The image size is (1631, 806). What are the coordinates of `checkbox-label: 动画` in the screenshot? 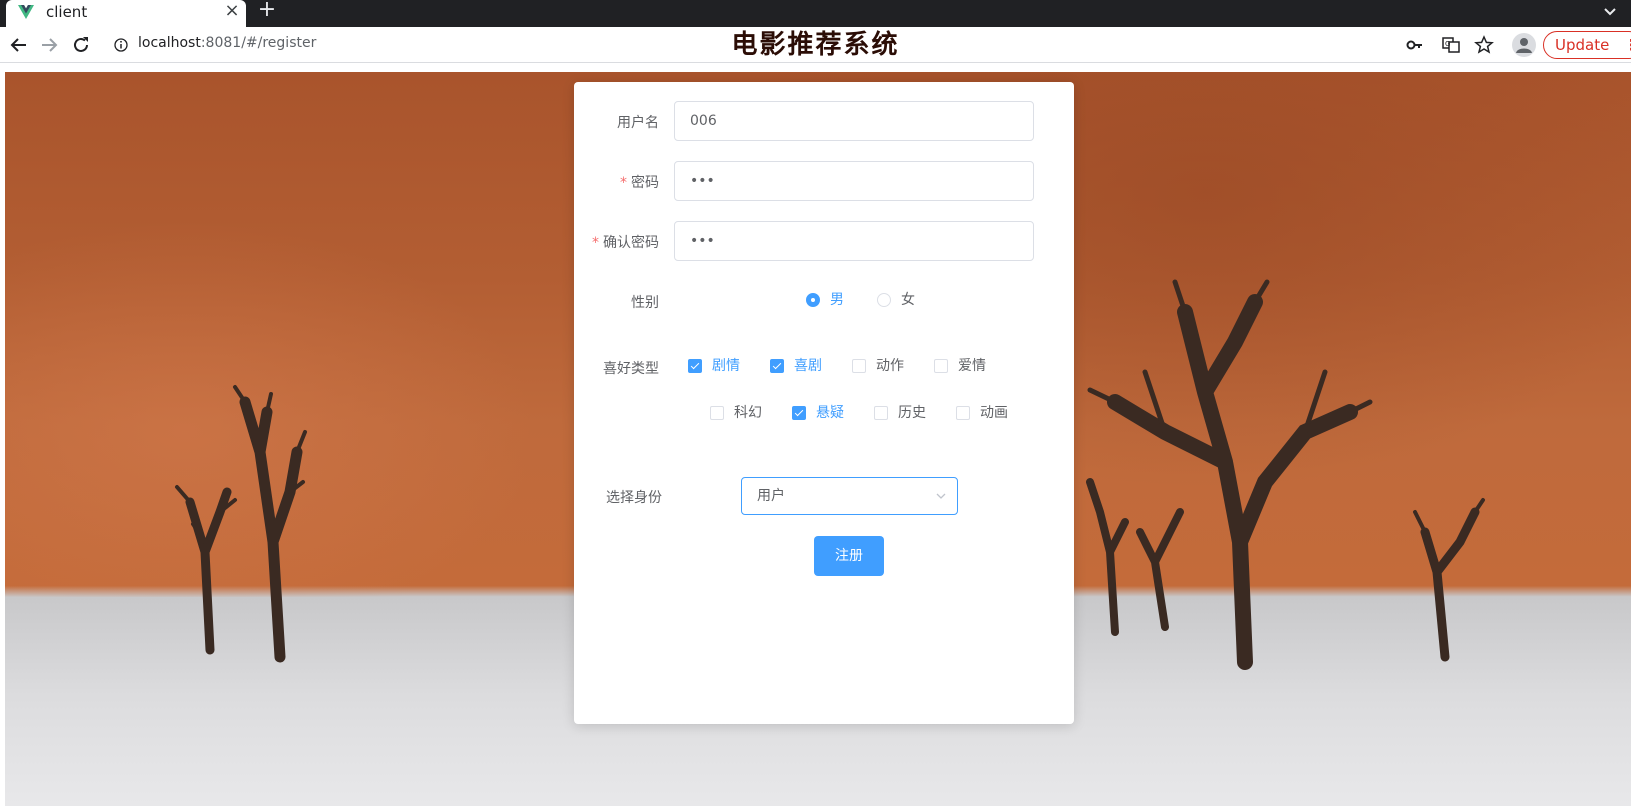 It's located at (994, 413).